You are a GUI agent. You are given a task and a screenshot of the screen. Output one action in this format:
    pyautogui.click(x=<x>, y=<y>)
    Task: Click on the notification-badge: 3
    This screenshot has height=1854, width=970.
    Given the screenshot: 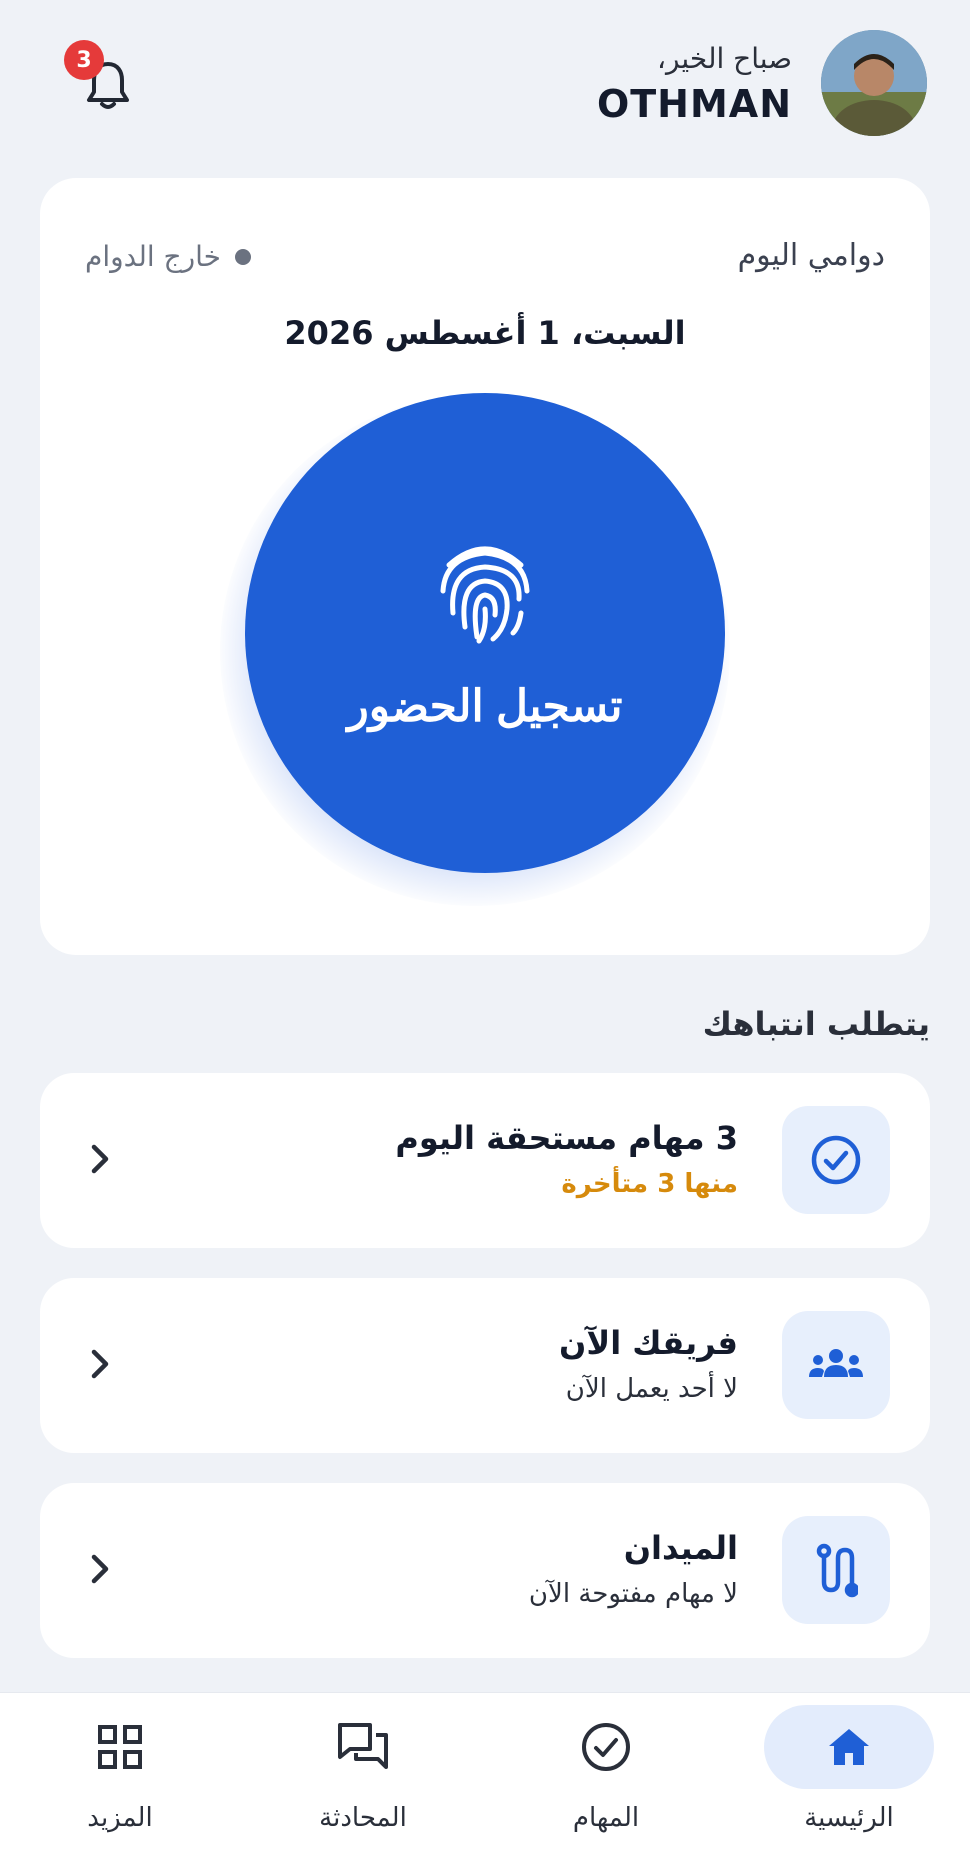 What is the action you would take?
    pyautogui.click(x=84, y=60)
    